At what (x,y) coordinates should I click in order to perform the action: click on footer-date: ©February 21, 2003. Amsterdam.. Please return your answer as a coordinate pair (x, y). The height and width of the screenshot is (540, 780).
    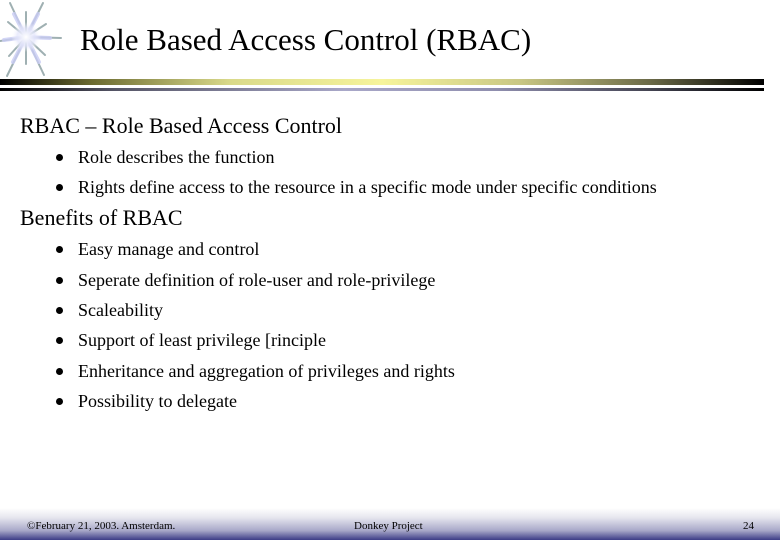
    Looking at the image, I should click on (101, 526).